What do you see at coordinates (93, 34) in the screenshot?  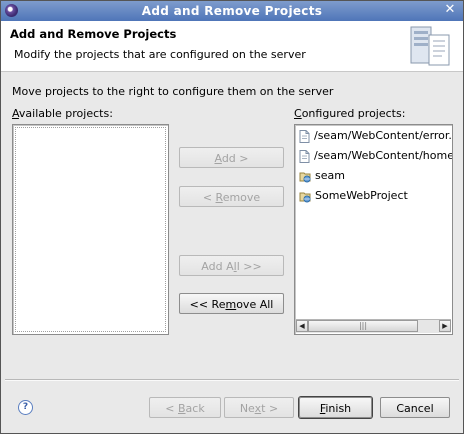 I see `banner-title: Add and Remove Projects` at bounding box center [93, 34].